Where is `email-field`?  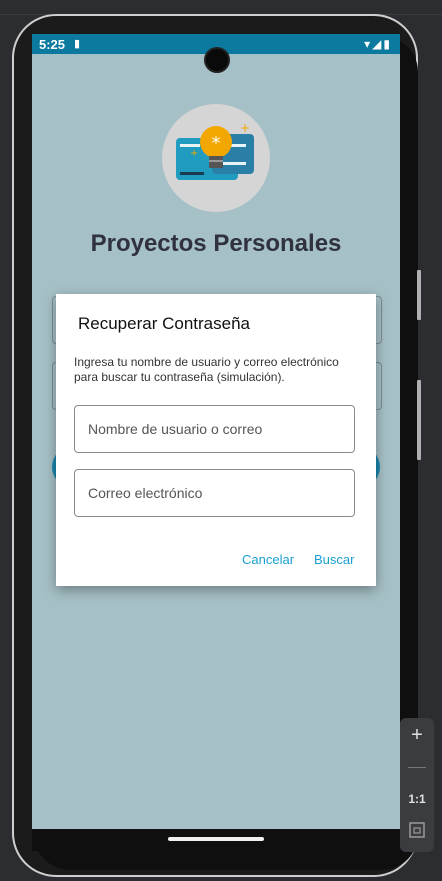 email-field is located at coordinates (214, 493).